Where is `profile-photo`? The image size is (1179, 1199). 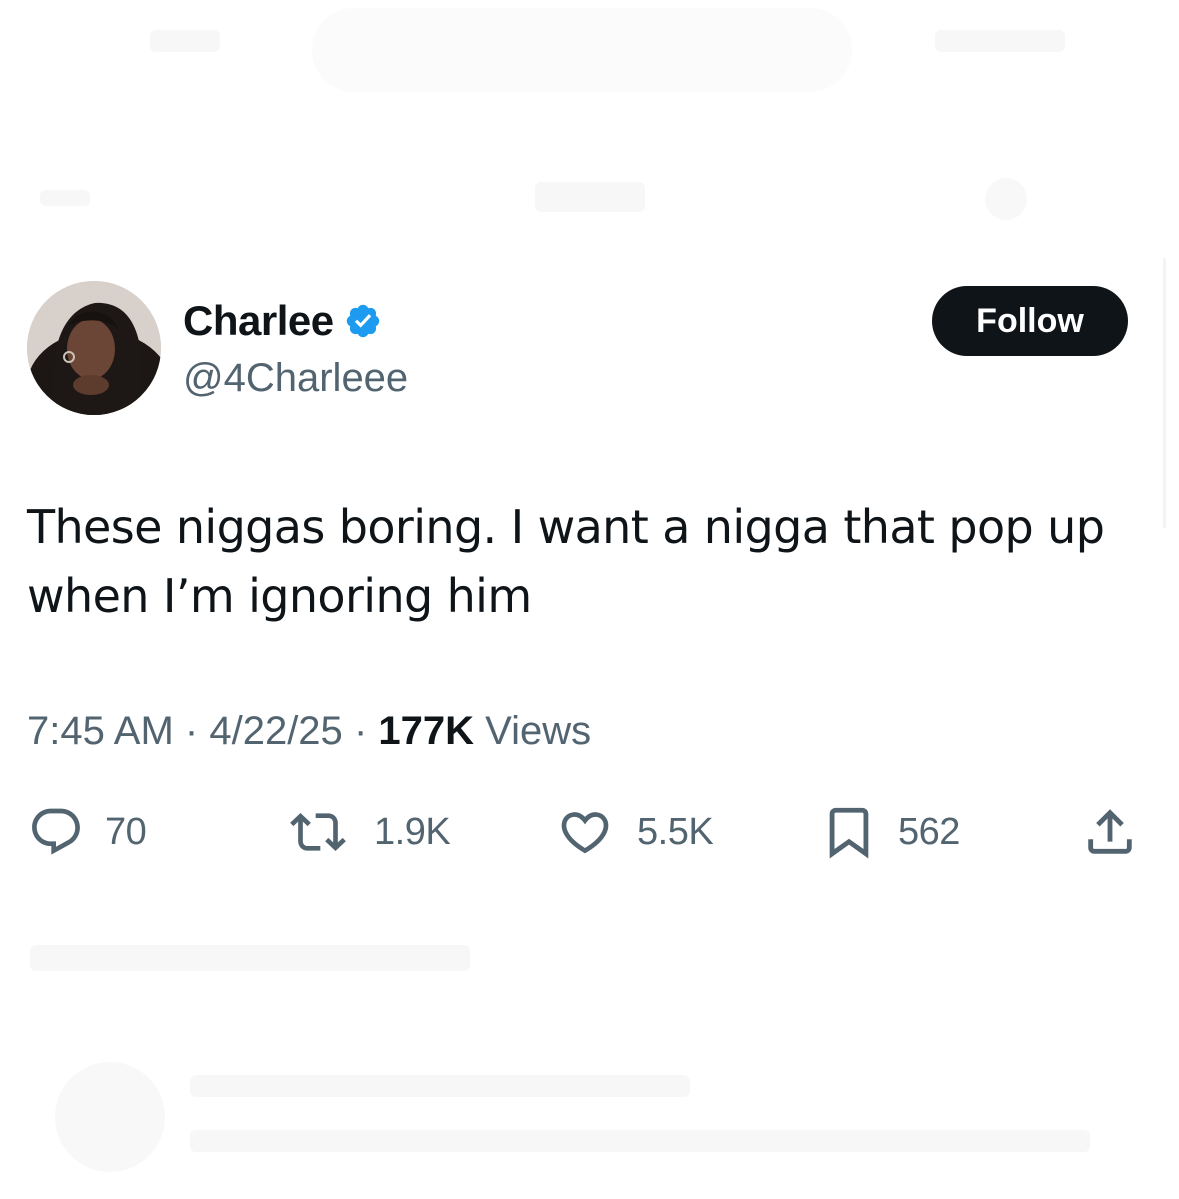
profile-photo is located at coordinates (94, 348).